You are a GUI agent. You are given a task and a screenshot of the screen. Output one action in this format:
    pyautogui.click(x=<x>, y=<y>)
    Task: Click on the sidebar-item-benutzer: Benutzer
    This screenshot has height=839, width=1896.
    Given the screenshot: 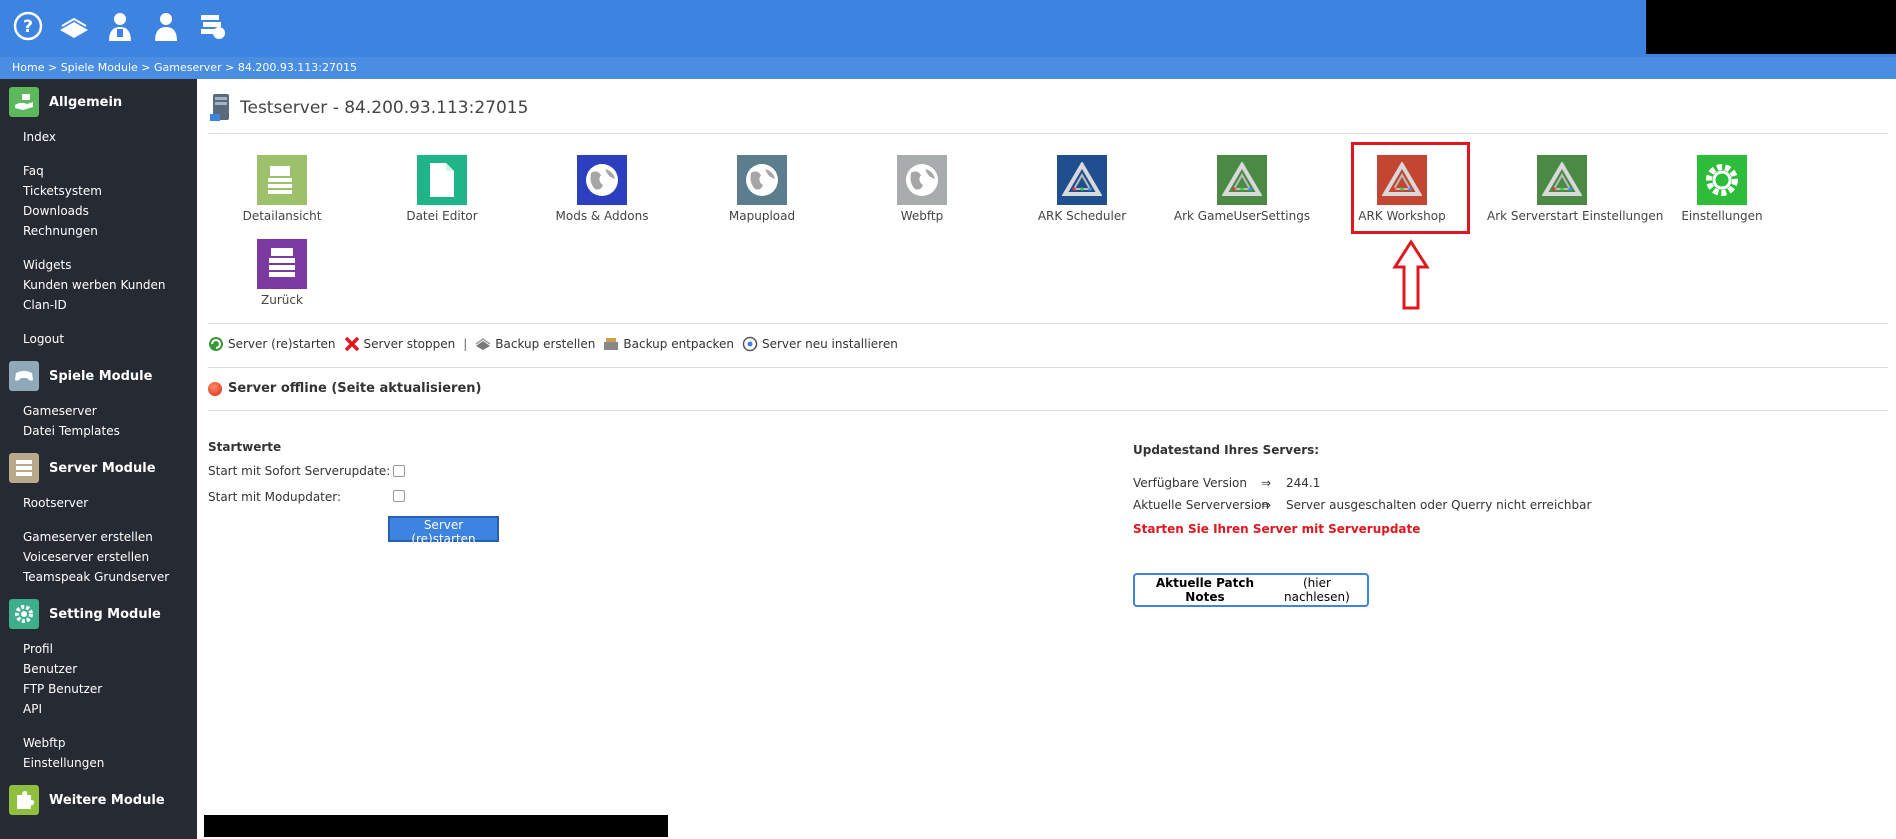 What is the action you would take?
    pyautogui.click(x=98, y=669)
    